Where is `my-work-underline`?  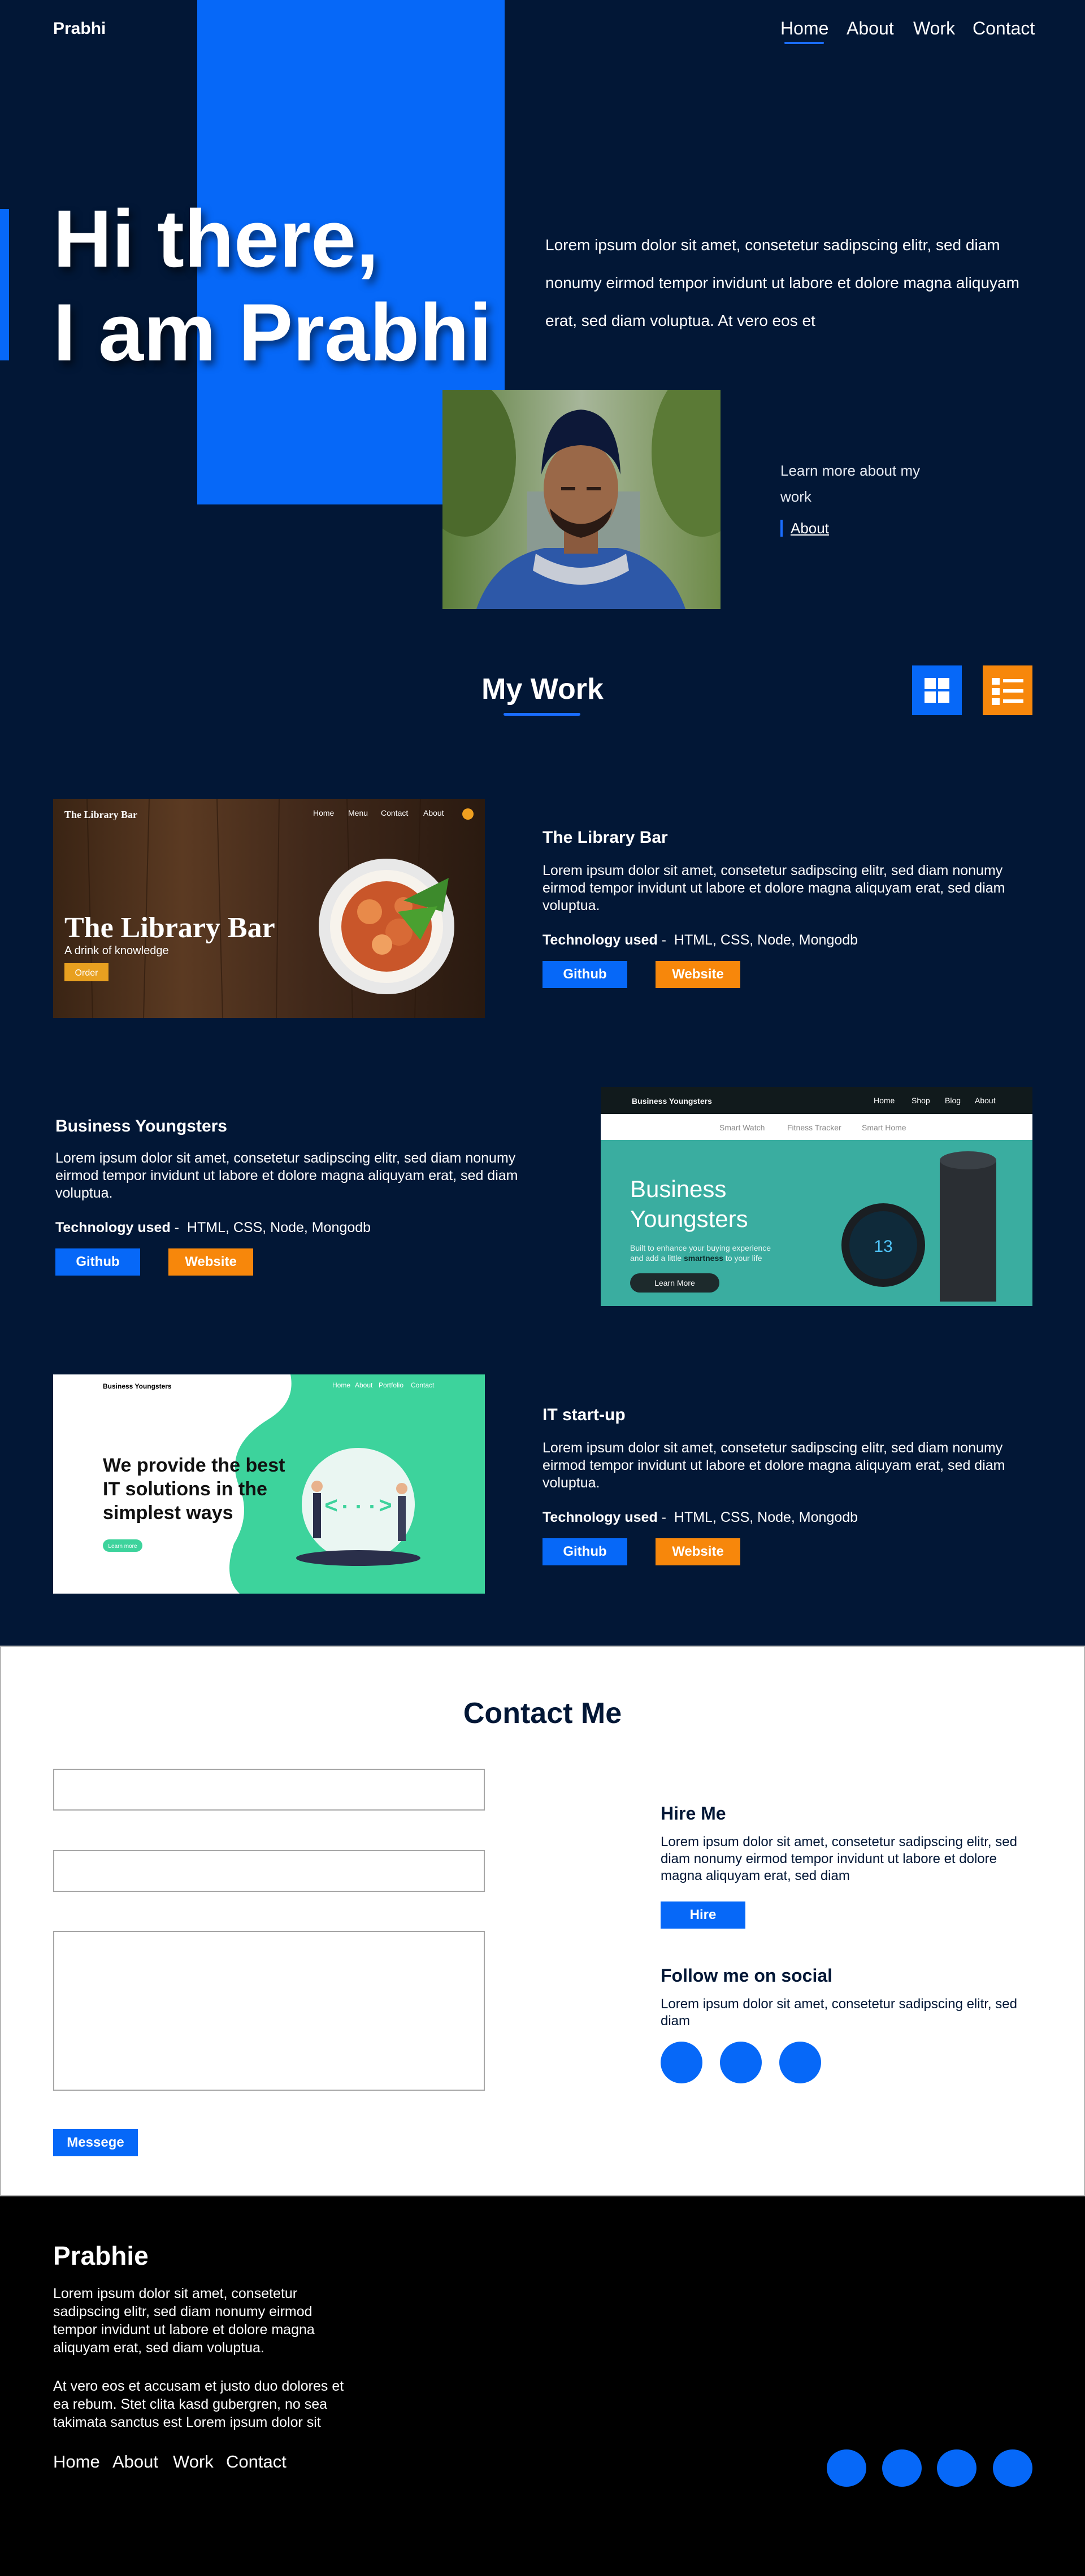
my-work-underline is located at coordinates (542, 714).